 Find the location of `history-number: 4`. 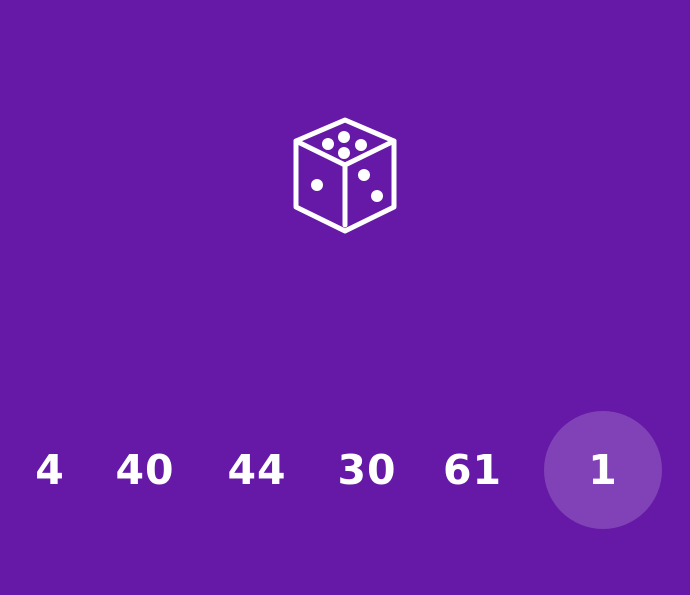

history-number: 4 is located at coordinates (50, 470).